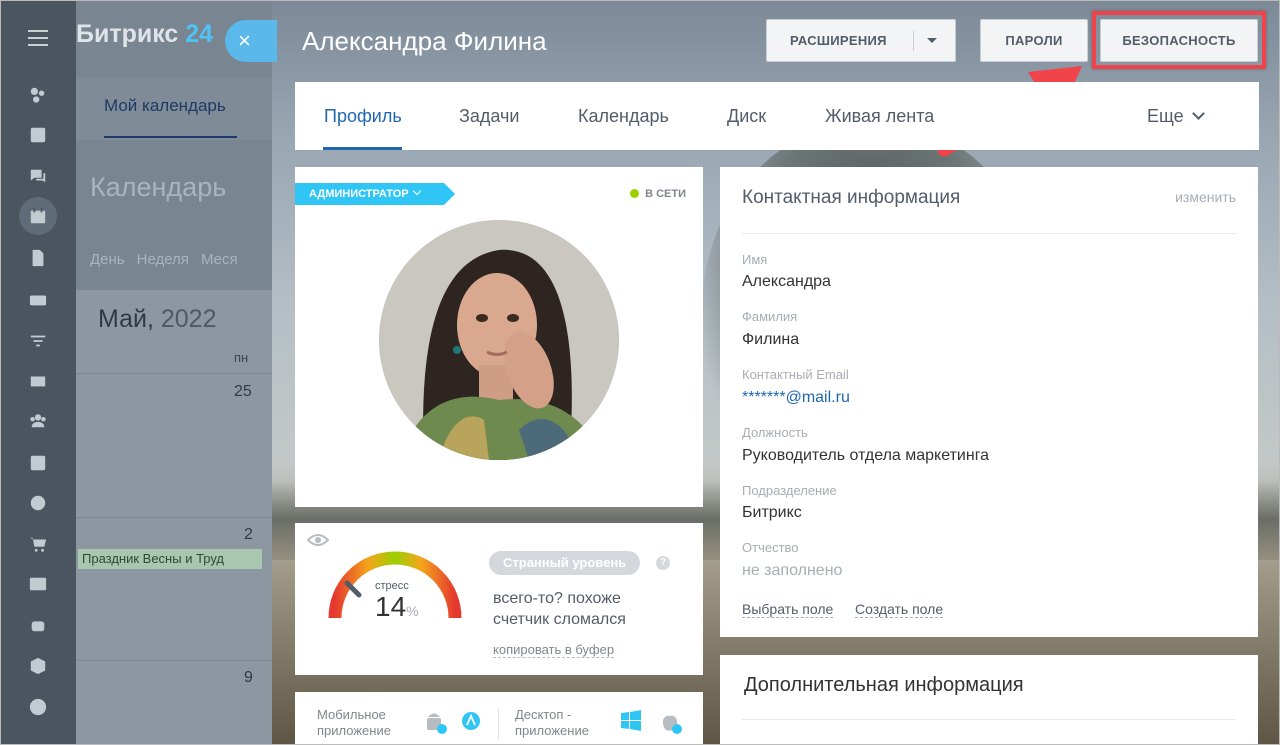 This screenshot has height=745, width=1280. Describe the element at coordinates (158, 187) in the screenshot. I see `calendar-title: Календарь` at that location.